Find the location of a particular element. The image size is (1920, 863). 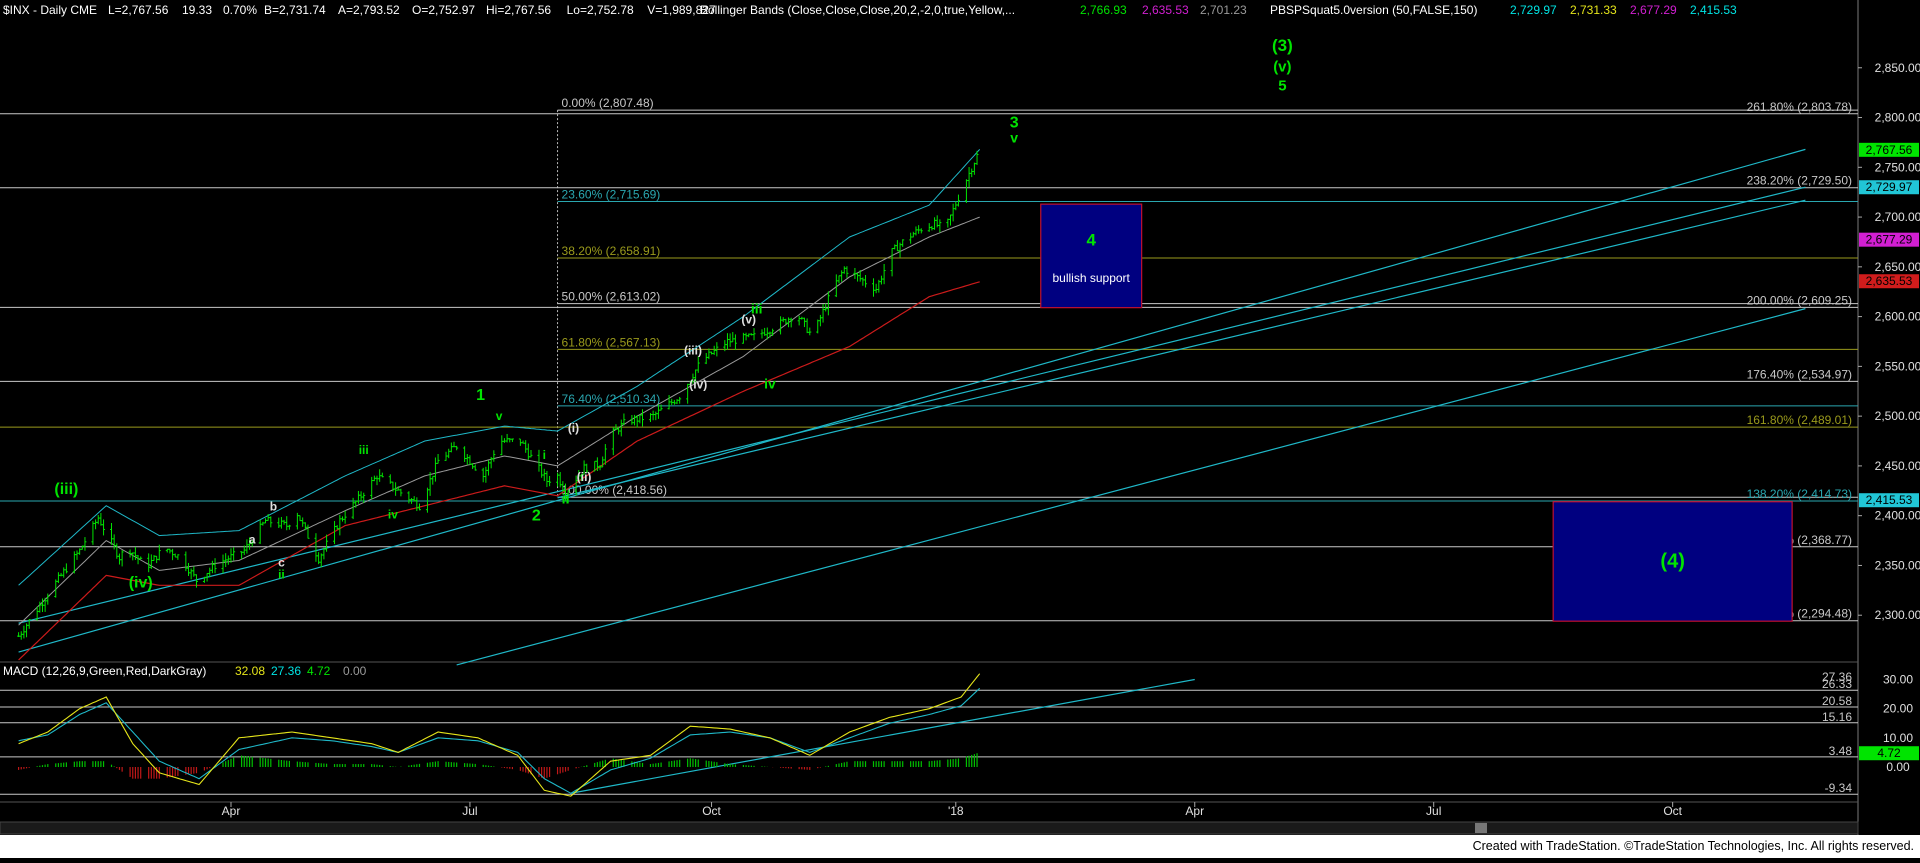

macd-tick-label: 0.00 is located at coordinates (1898, 767).